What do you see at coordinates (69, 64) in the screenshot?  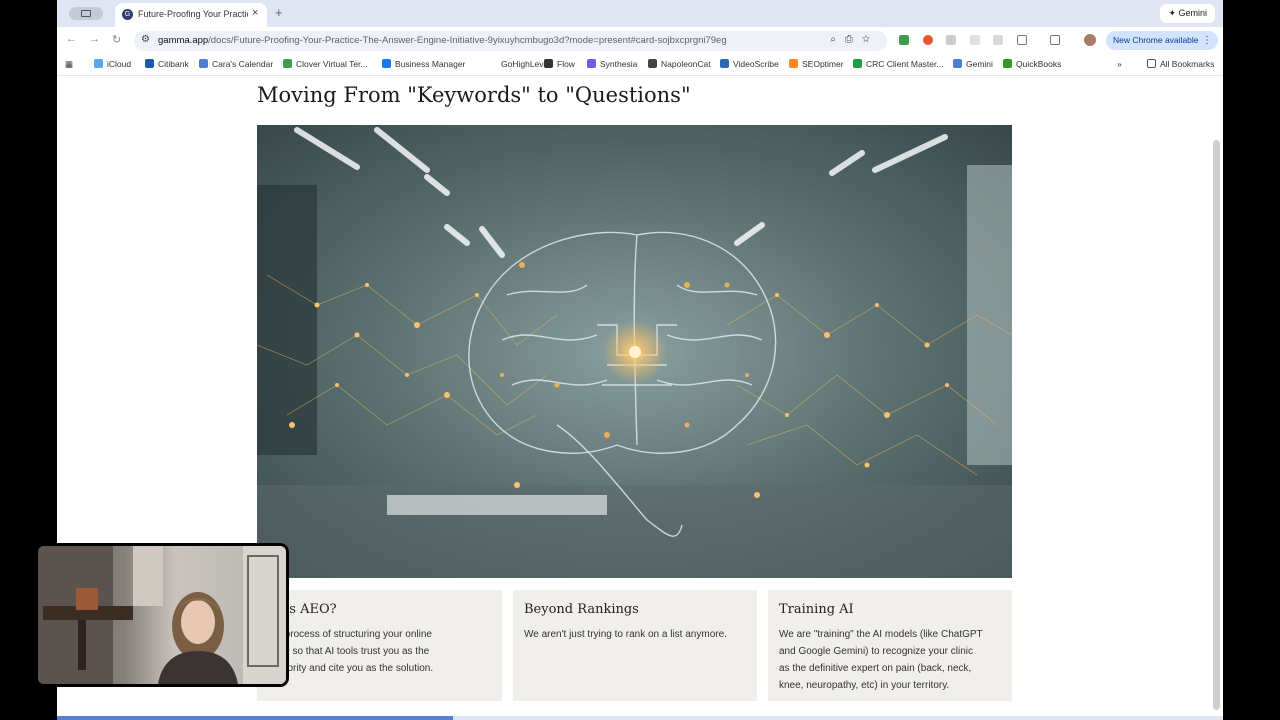 I see `apps-grid-icon: ▦` at bounding box center [69, 64].